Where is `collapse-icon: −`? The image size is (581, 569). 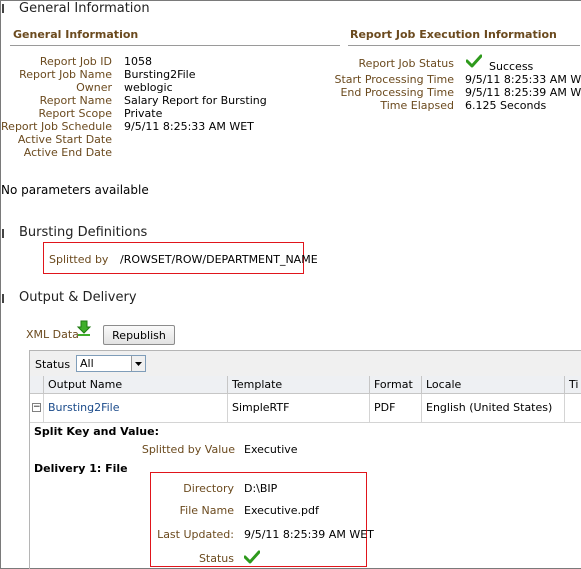 collapse-icon: − is located at coordinates (36, 407).